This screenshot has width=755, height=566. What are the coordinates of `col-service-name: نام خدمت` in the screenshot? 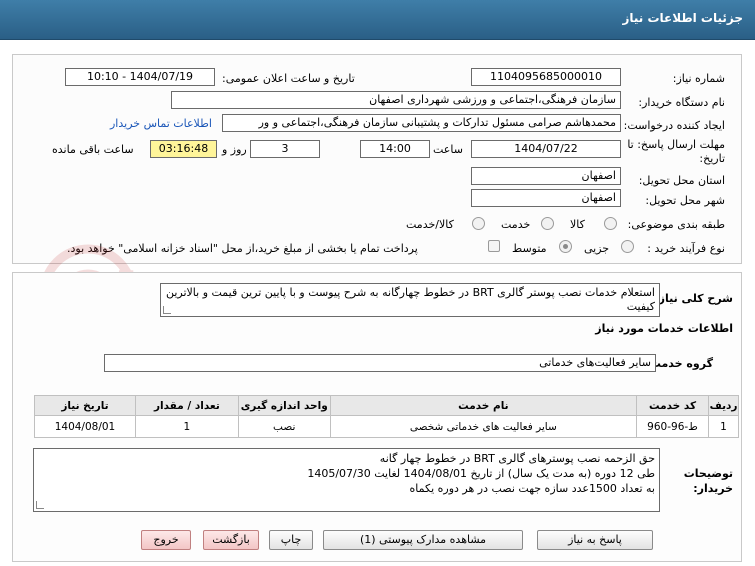 It's located at (483, 405).